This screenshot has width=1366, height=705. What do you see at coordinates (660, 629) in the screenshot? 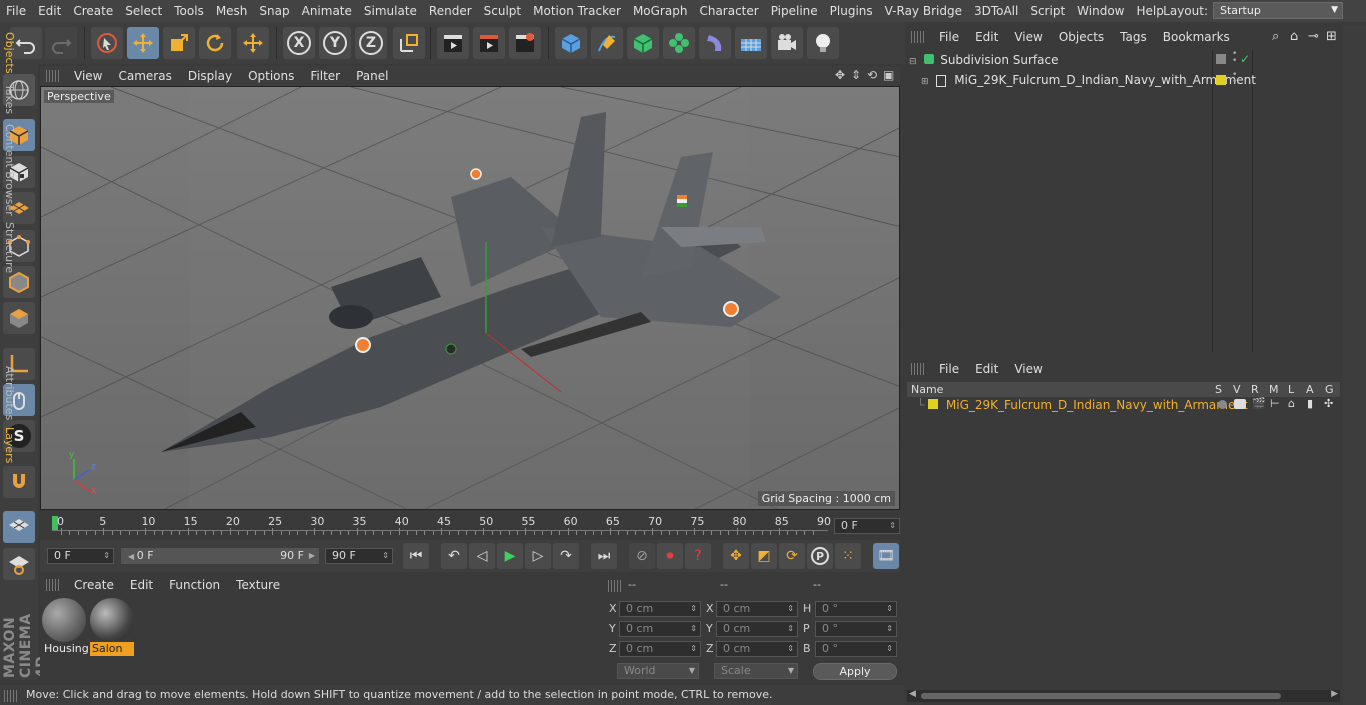
I see `pos-y-field: 0 cm ⇕` at bounding box center [660, 629].